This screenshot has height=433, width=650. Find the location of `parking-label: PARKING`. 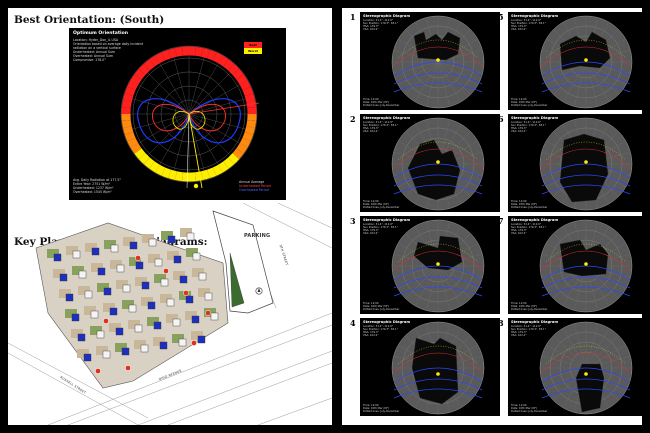

parking-label: PARKING is located at coordinates (257, 236).